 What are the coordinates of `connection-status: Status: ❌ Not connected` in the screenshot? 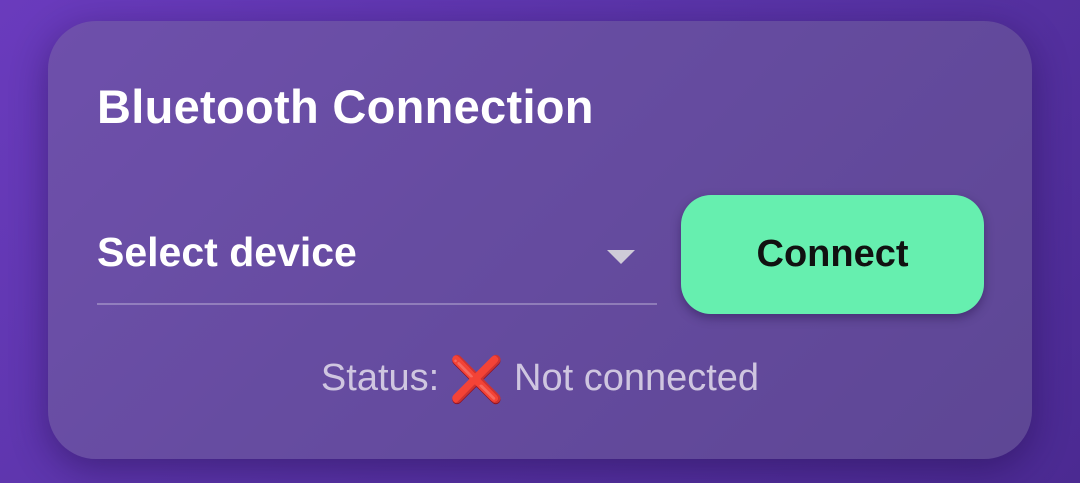 It's located at (540, 379).